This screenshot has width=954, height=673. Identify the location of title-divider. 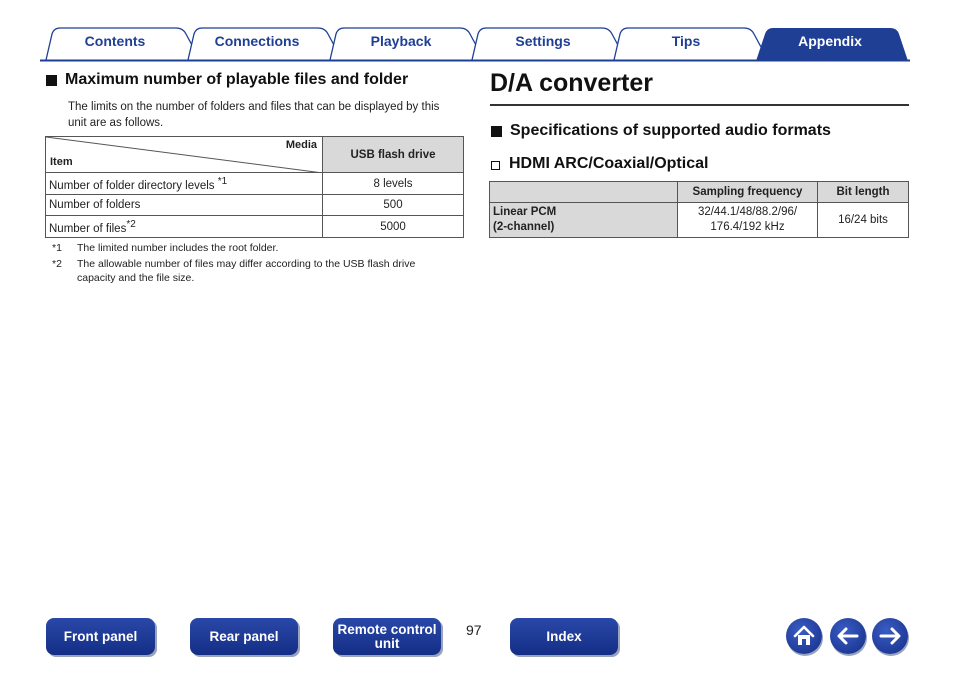
(699, 105).